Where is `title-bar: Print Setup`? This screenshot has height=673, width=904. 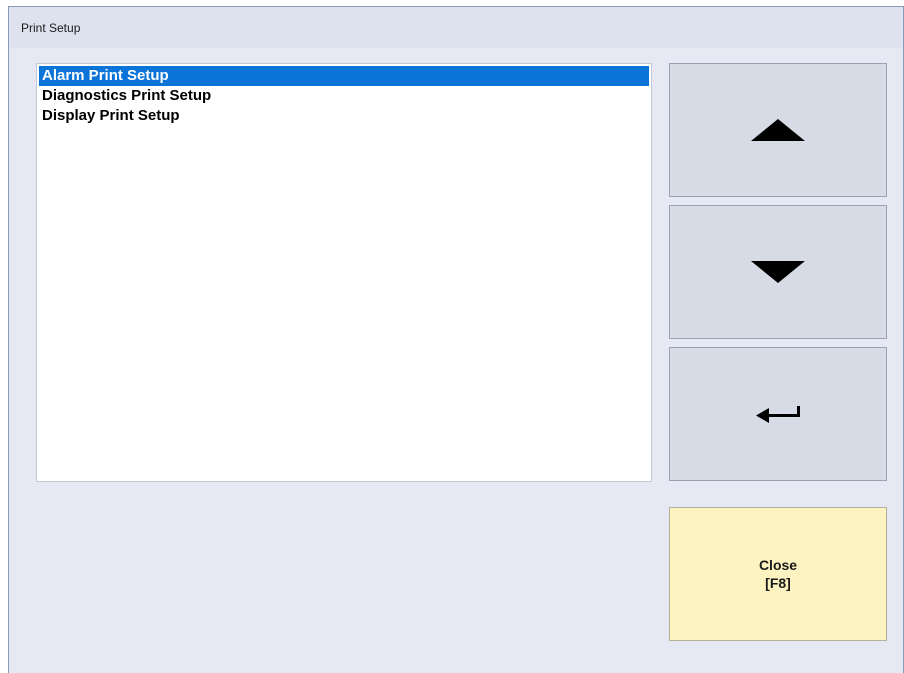
title-bar: Print Setup is located at coordinates (456, 27).